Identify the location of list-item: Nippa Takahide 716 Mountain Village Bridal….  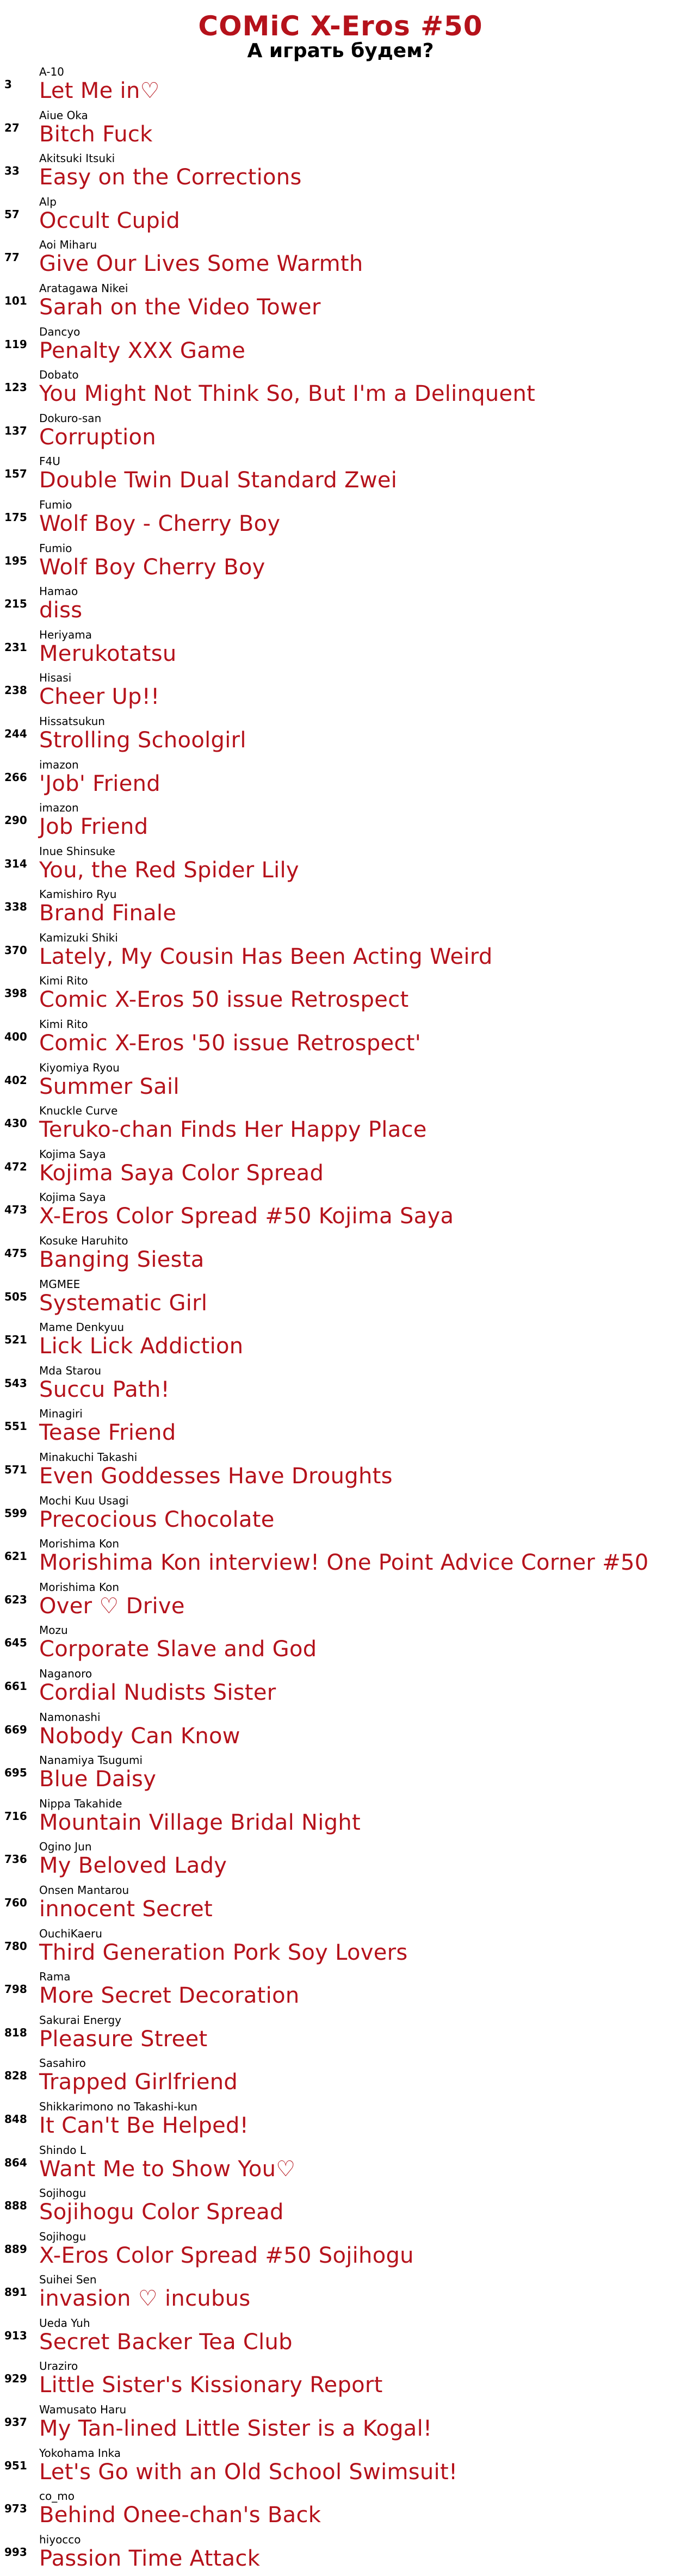
(340, 1819).